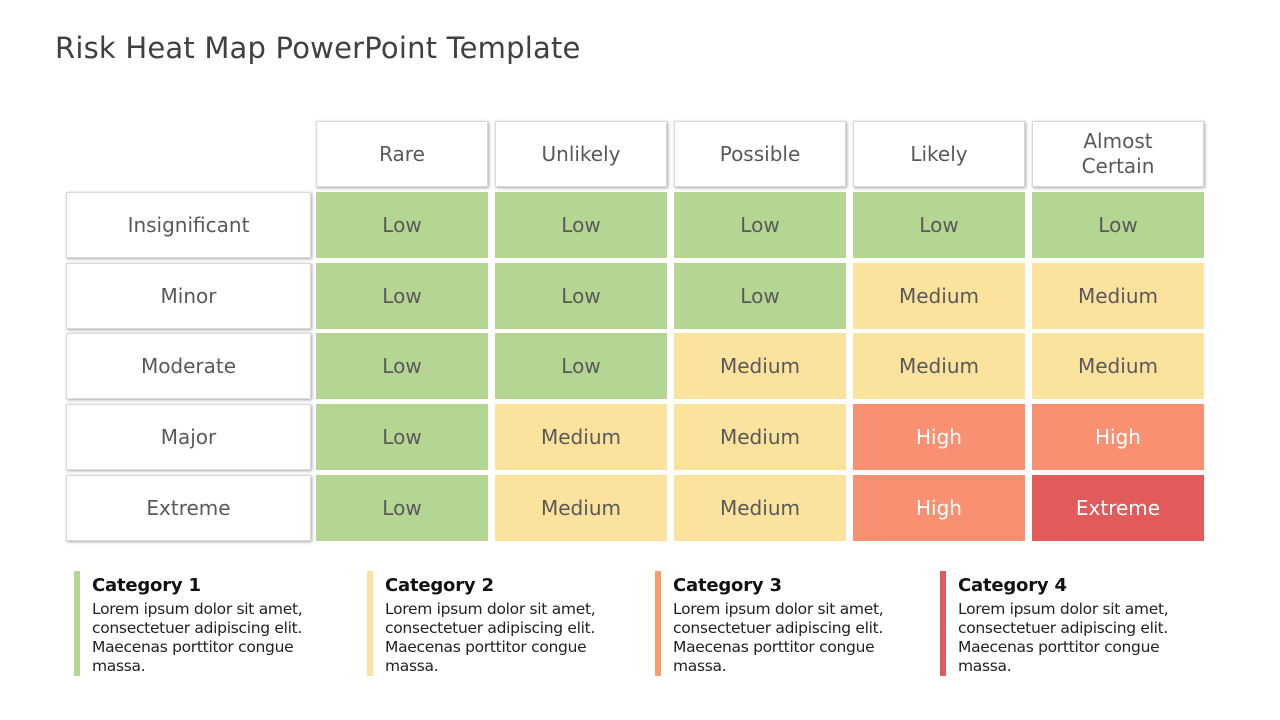 The height and width of the screenshot is (720, 1280). Describe the element at coordinates (188, 366) in the screenshot. I see `impact-label: Moderate` at that location.